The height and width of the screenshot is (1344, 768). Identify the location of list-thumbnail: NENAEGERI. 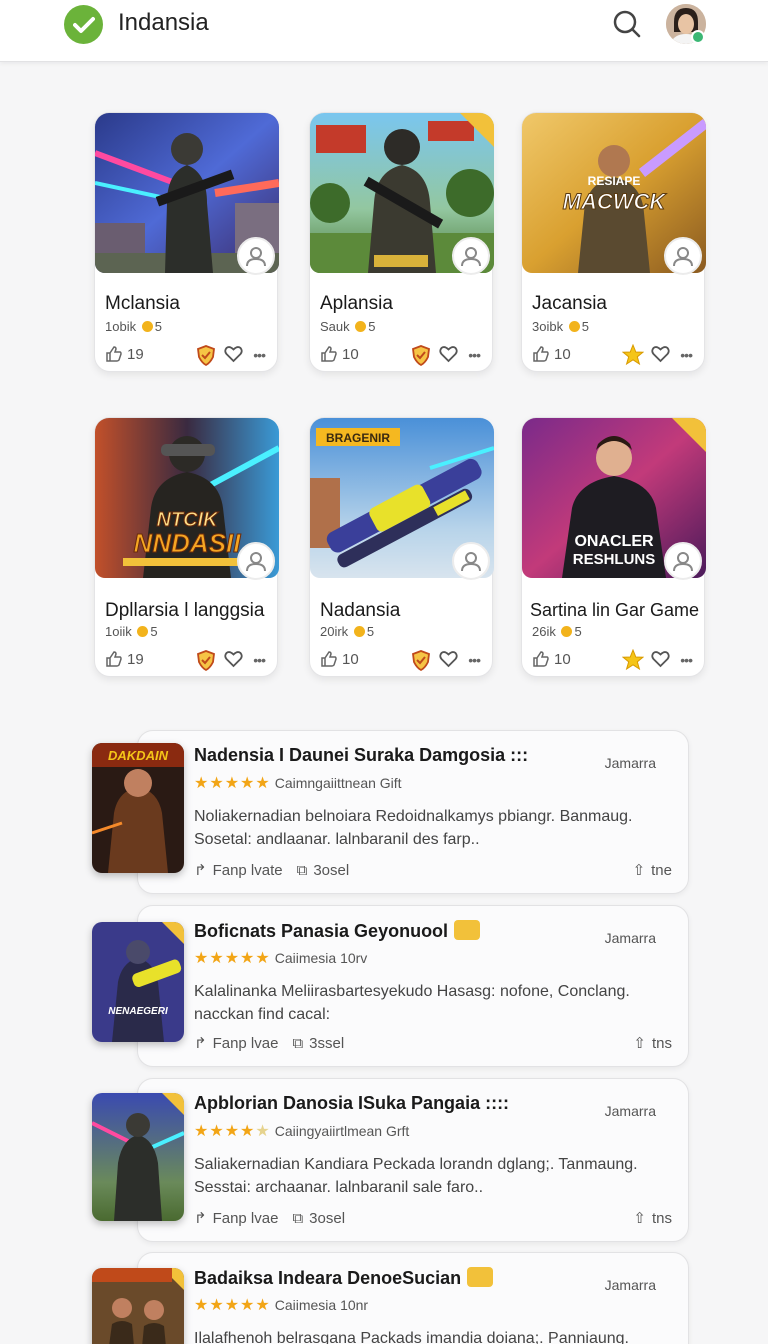
(138, 982).